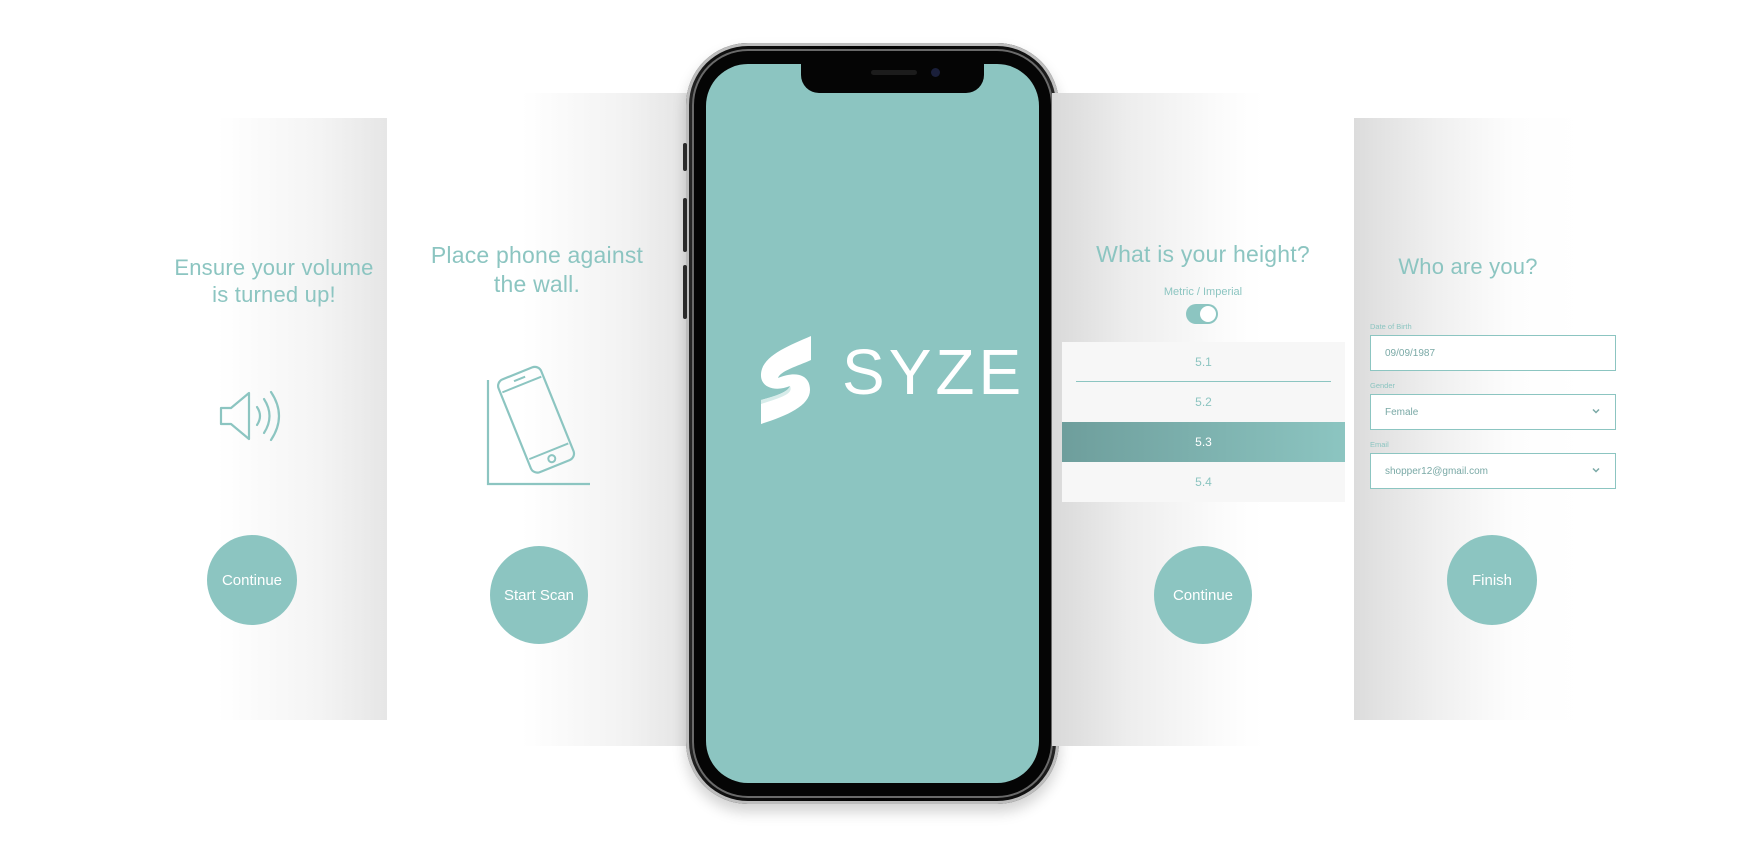  I want to click on height-option-selected: 5.3, so click(1203, 442).